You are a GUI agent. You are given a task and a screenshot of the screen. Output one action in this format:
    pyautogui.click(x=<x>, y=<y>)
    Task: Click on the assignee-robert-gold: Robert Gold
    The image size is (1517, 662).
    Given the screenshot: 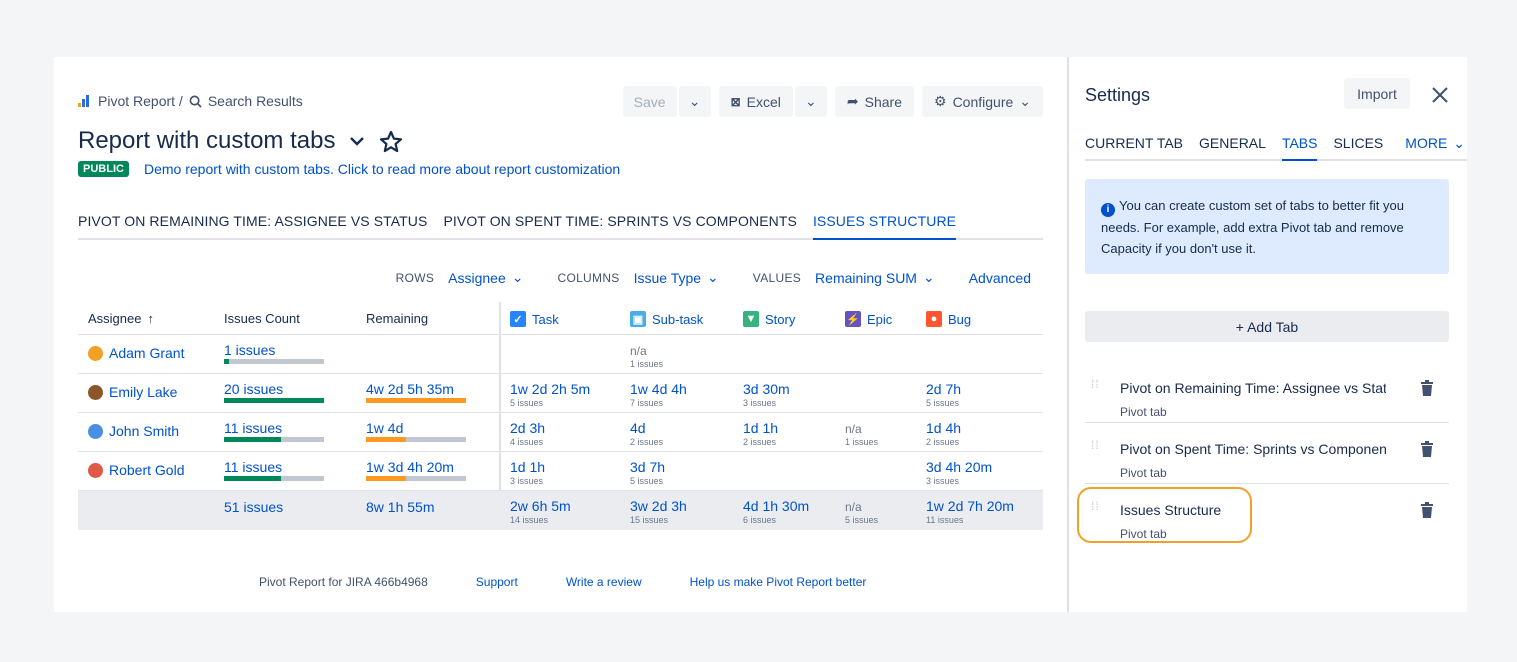 What is the action you would take?
    pyautogui.click(x=136, y=470)
    